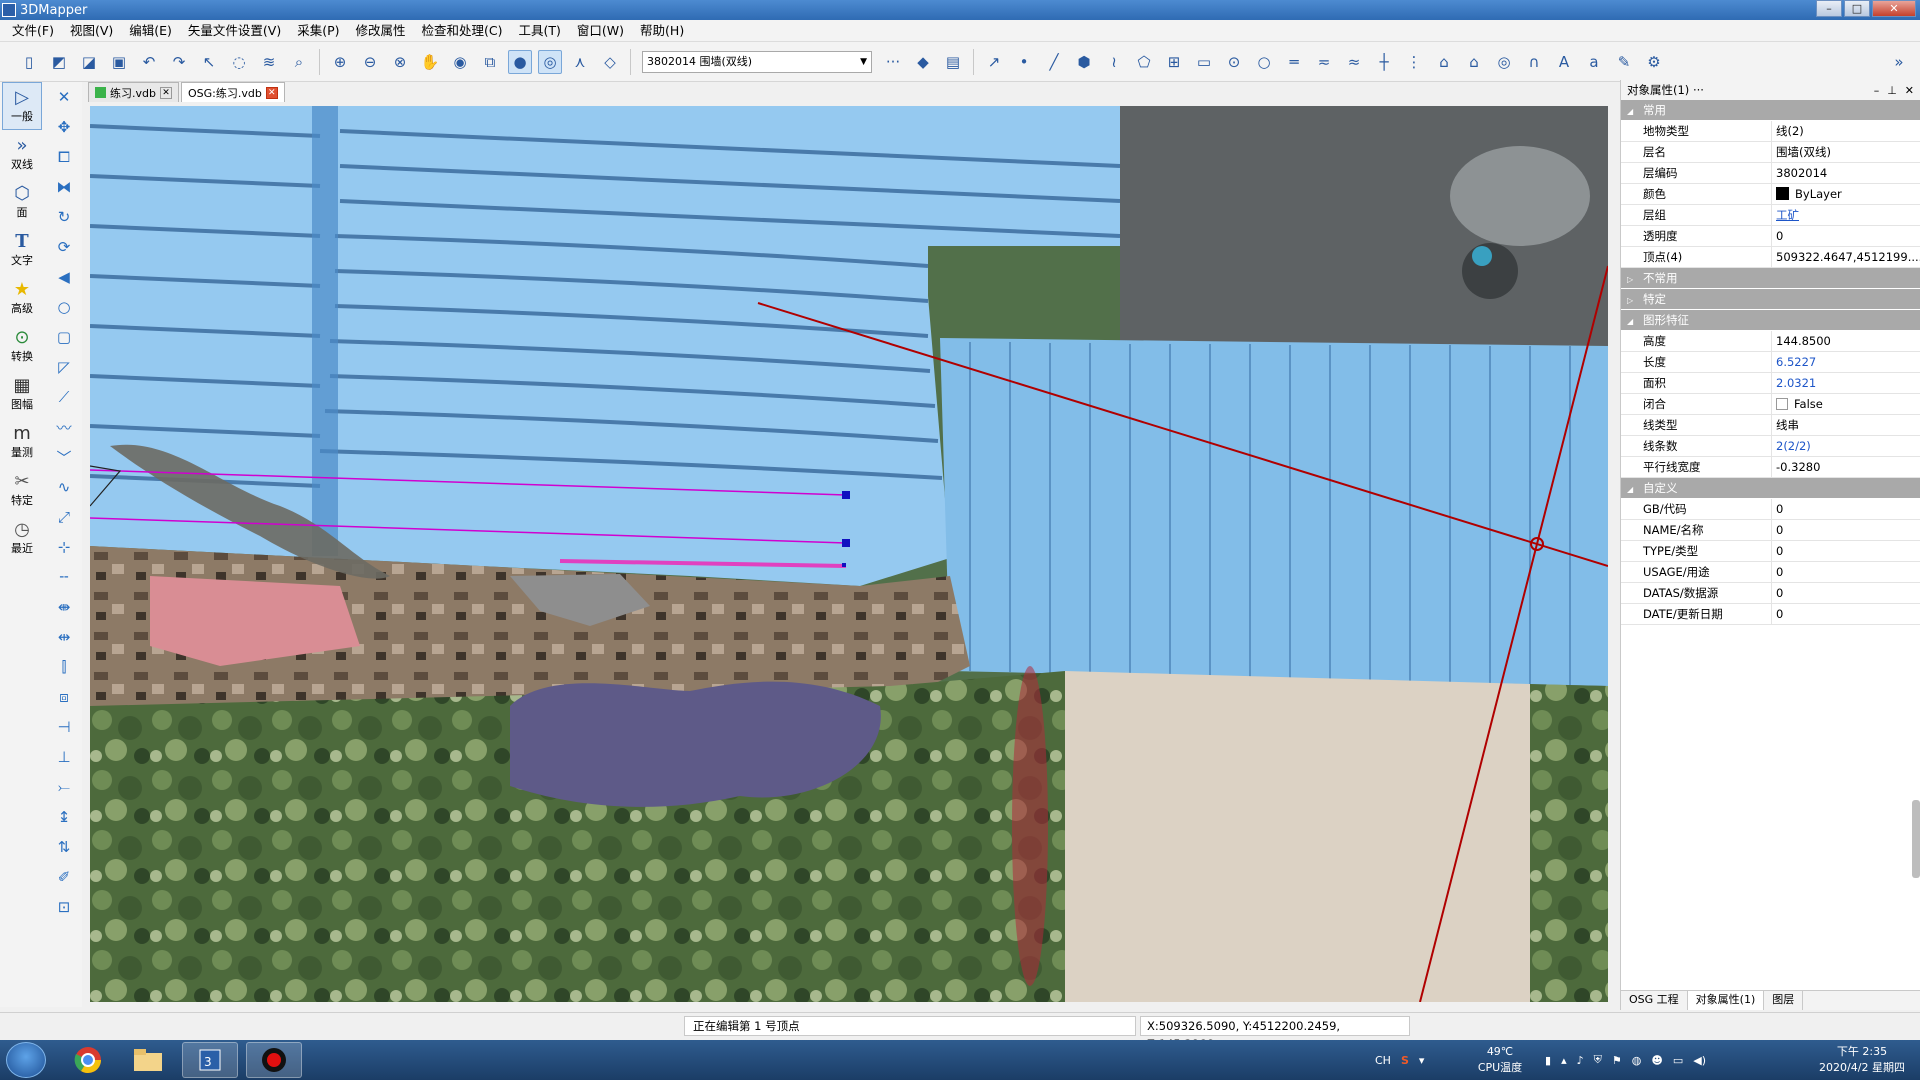 This screenshot has width=1920, height=1080. I want to click on minimize-button: –, so click(1829, 8).